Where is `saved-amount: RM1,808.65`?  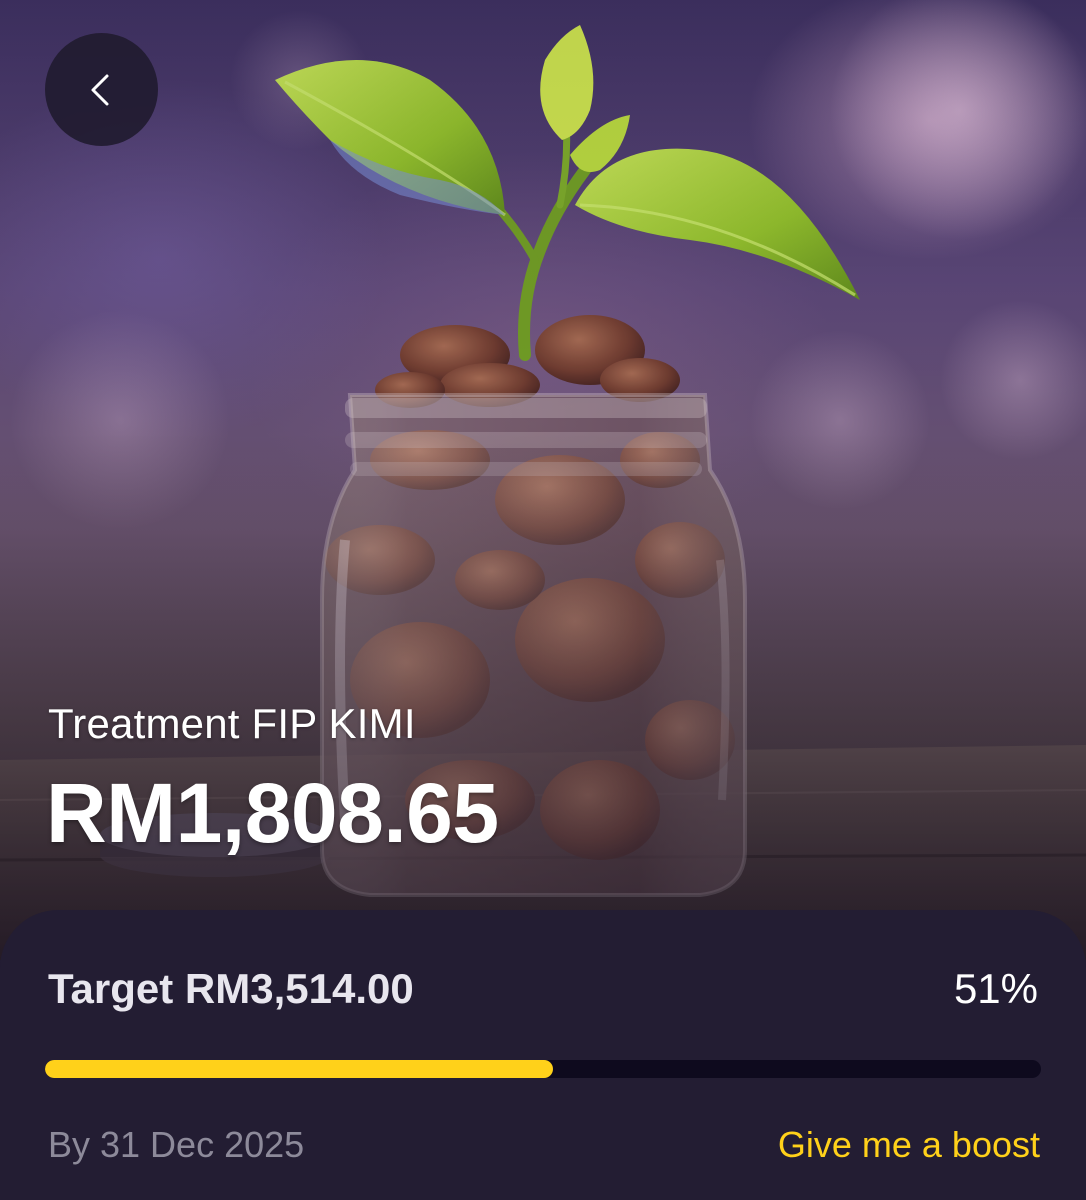 saved-amount: RM1,808.65 is located at coordinates (272, 813).